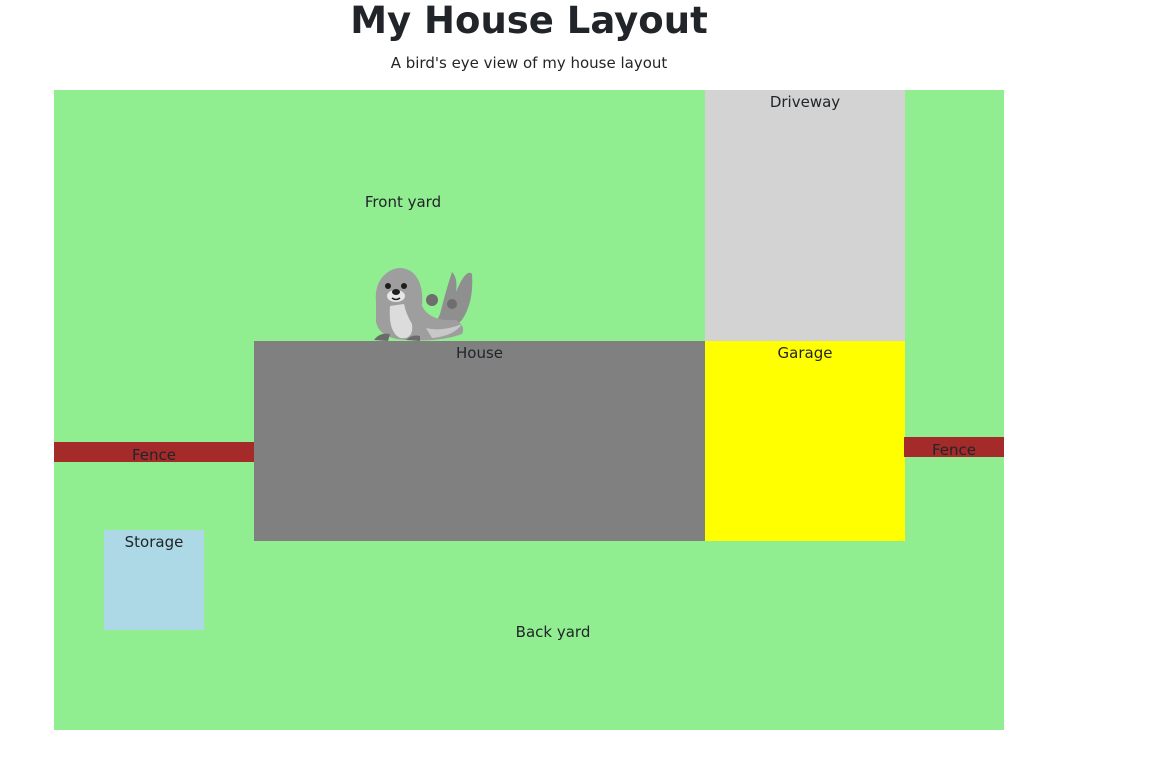 Image resolution: width=1152 pixels, height=757 pixels. I want to click on page-title: My House Layout, so click(529, 21).